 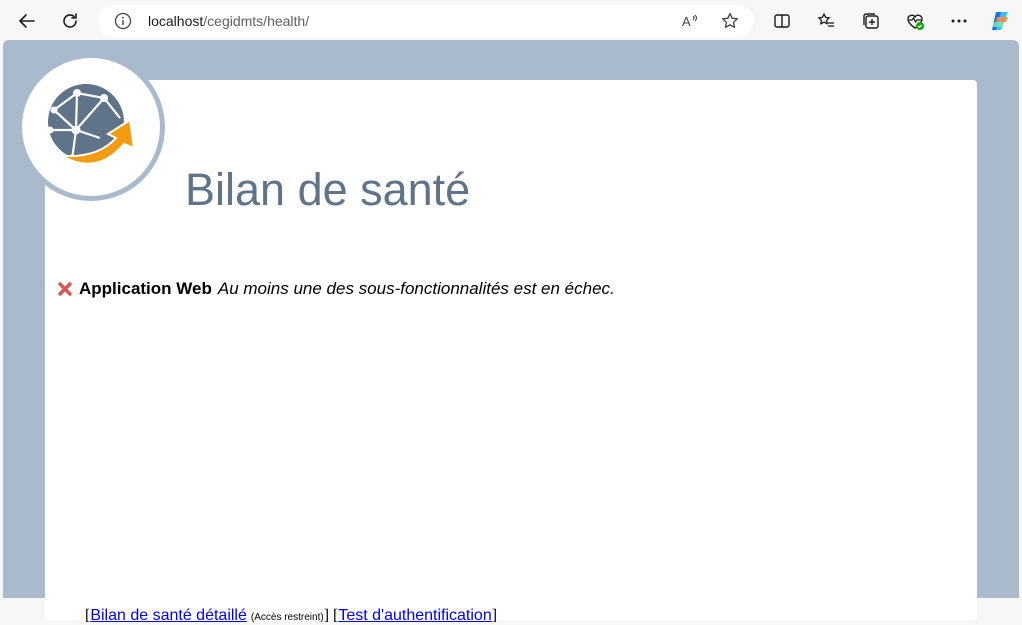 I want to click on collections-icon, so click(x=871, y=21).